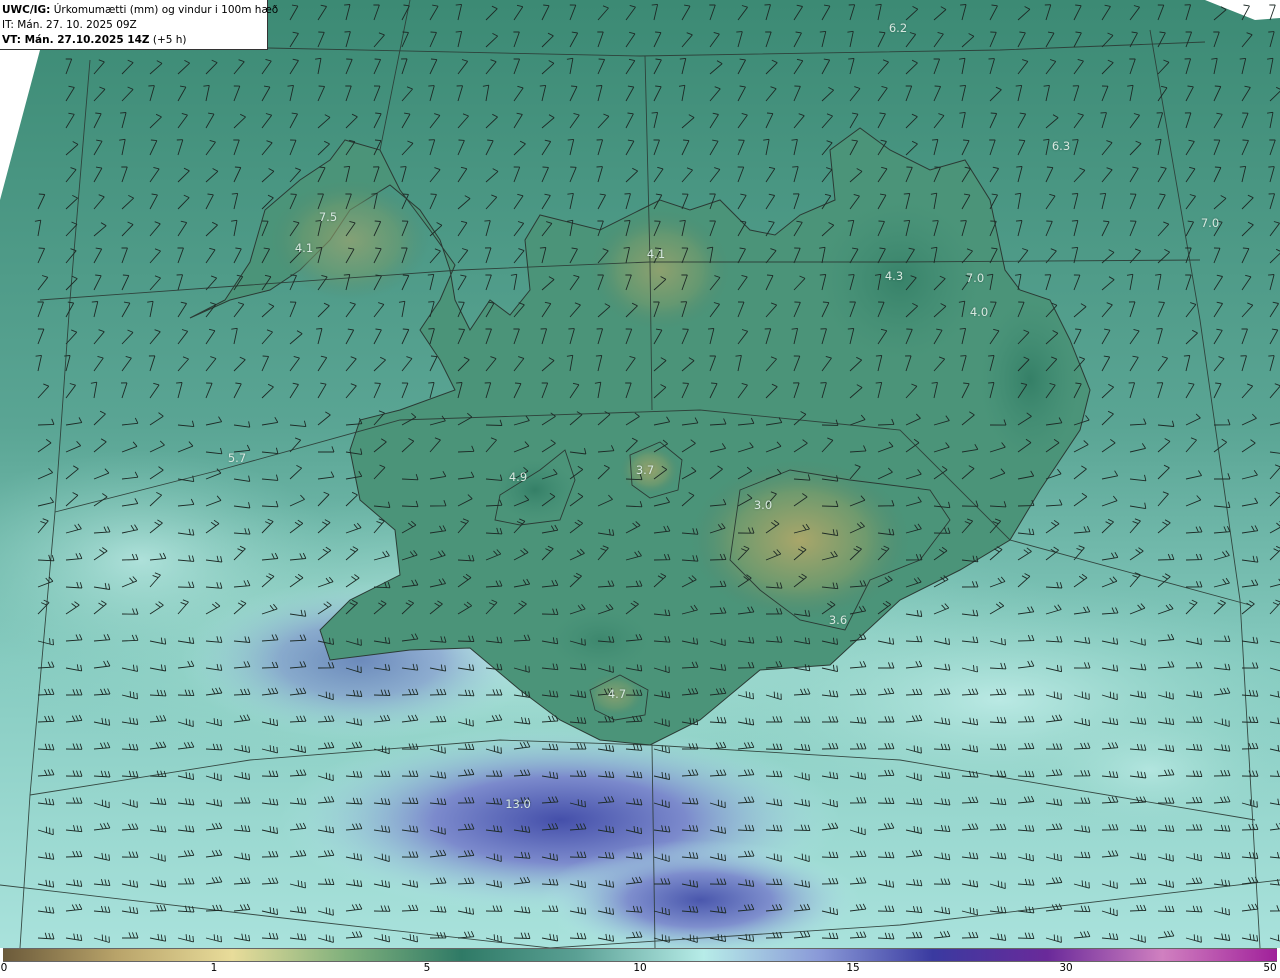  What do you see at coordinates (894, 276) in the screenshot?
I see `map-value-label: 4.3` at bounding box center [894, 276].